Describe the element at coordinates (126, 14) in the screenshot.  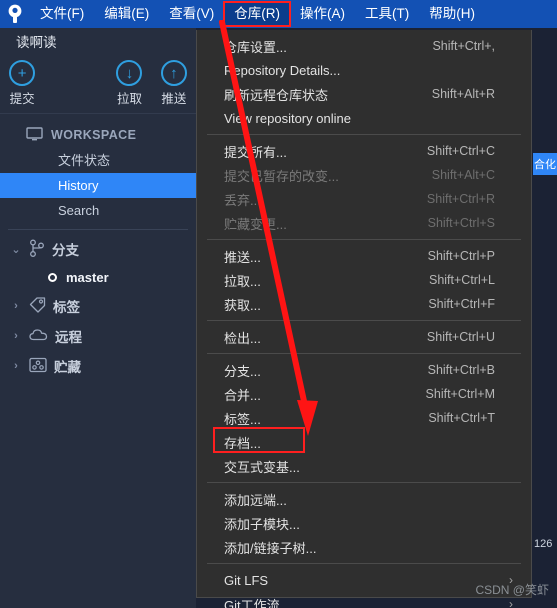
I see `menubar-item-edit: 编辑(E)` at that location.